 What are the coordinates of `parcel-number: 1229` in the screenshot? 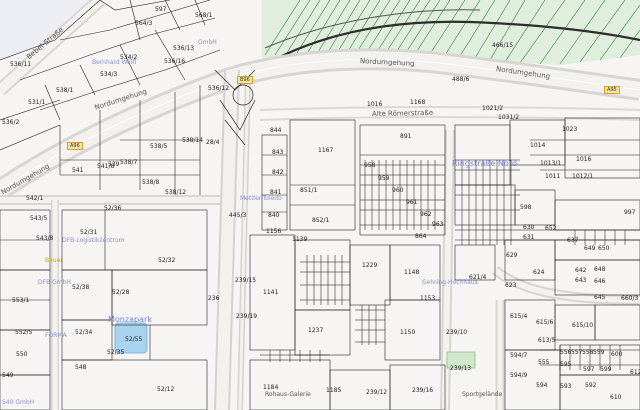 It's located at (370, 265).